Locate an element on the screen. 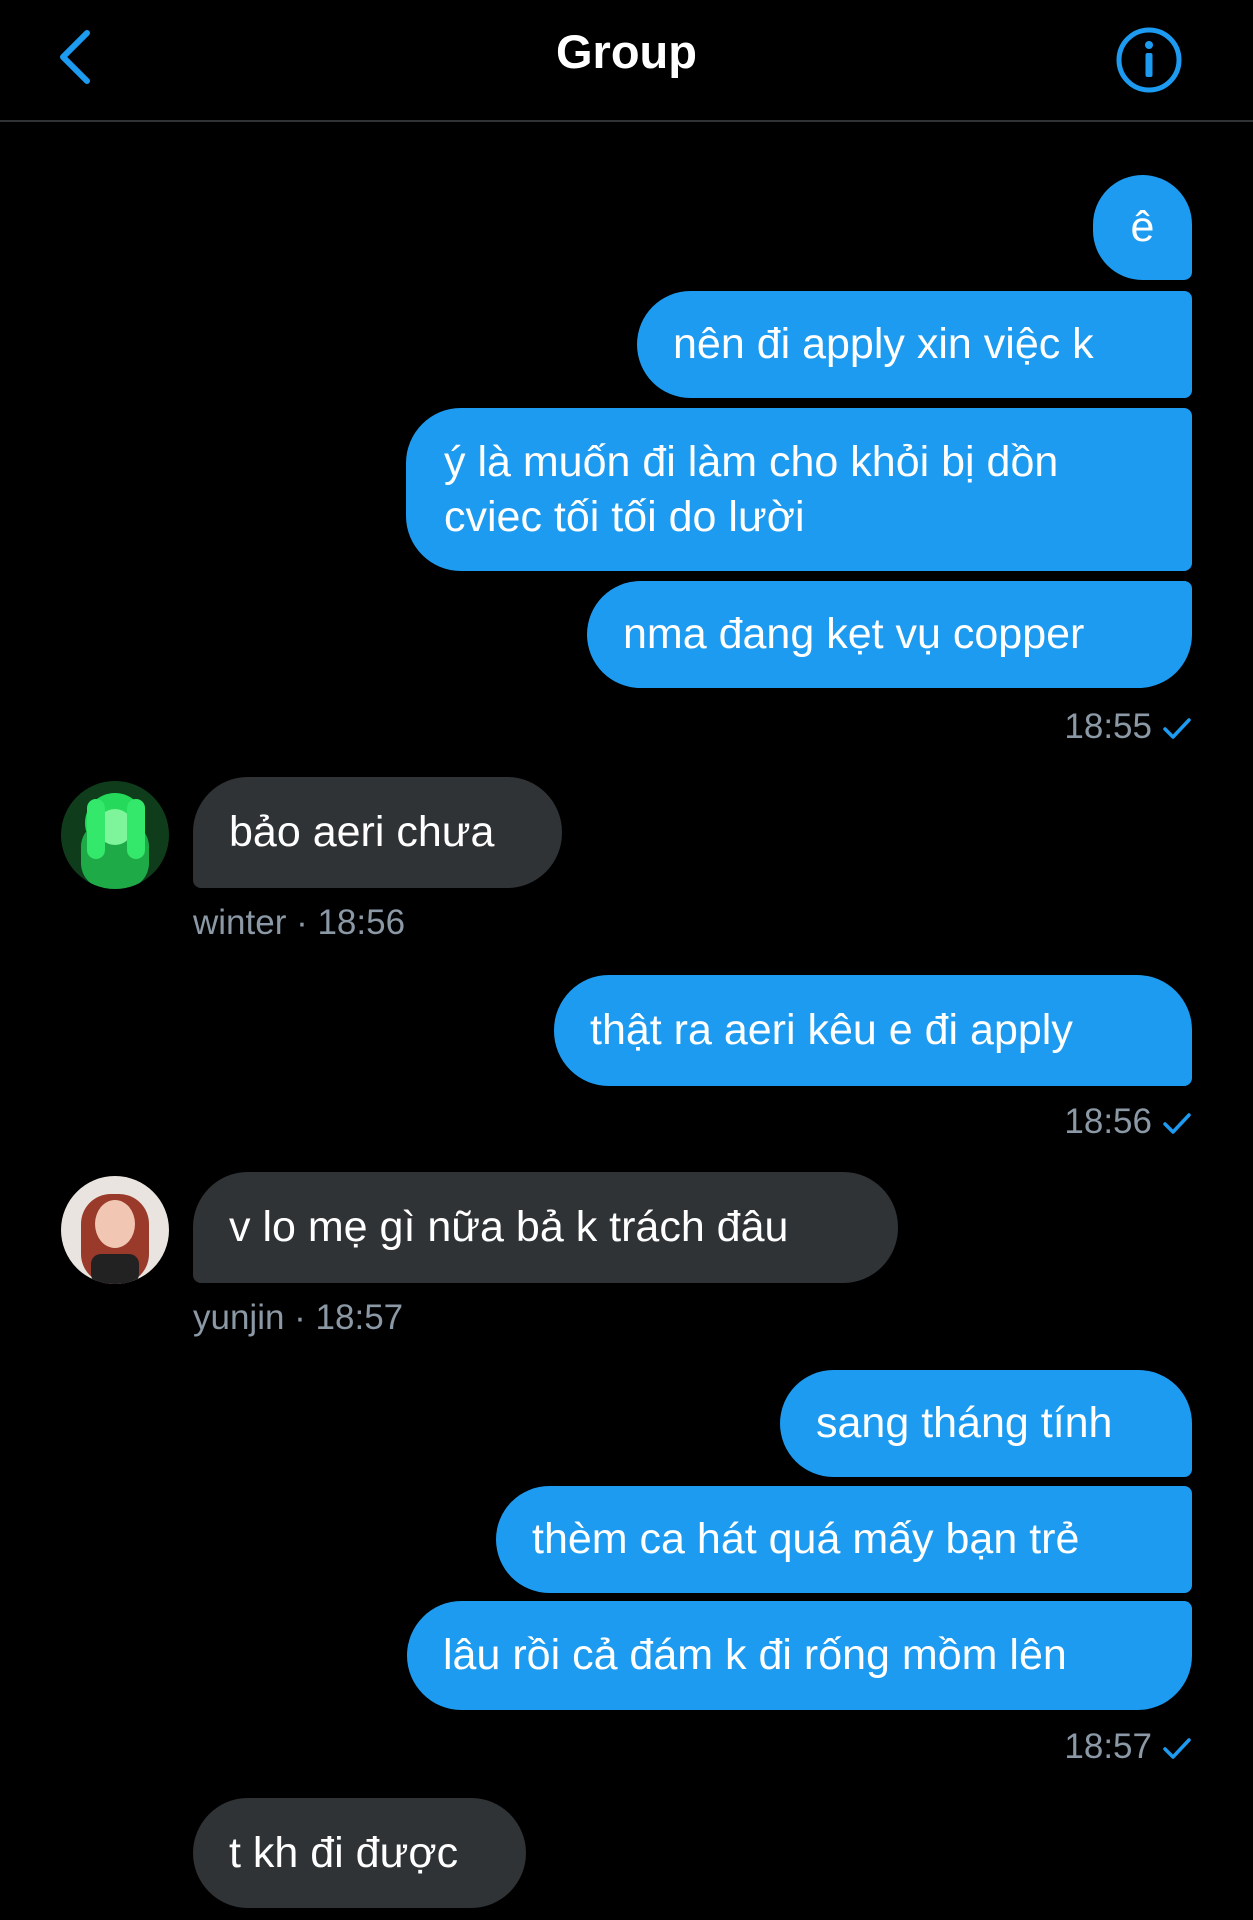  message-bubble-outgoing: lâu rồi cả đám k đi rống mồm lên is located at coordinates (799, 1655).